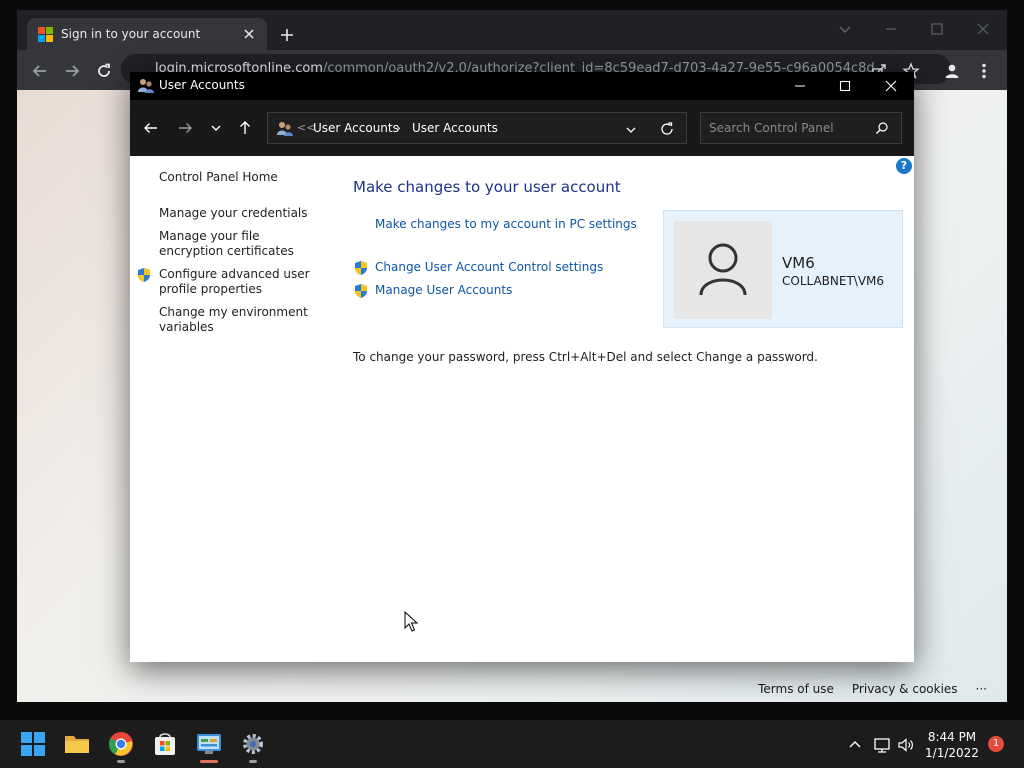 The image size is (1024, 768). I want to click on page-heading: Make changes to your user account, so click(487, 187).